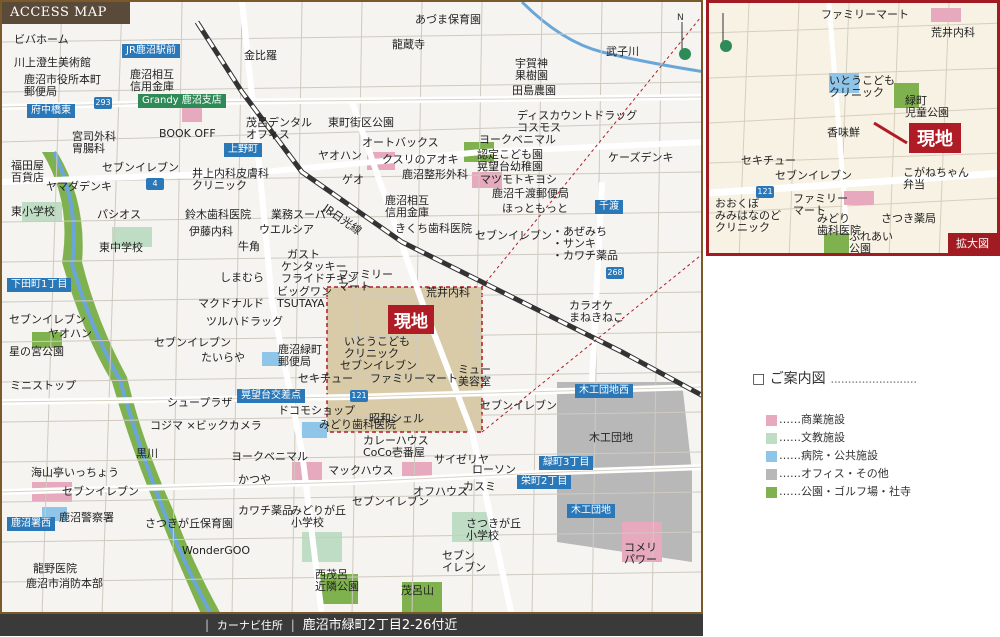 The image size is (1000, 637). Describe the element at coordinates (260, 55) in the screenshot. I see `label-kinpira: 金比羅` at that location.